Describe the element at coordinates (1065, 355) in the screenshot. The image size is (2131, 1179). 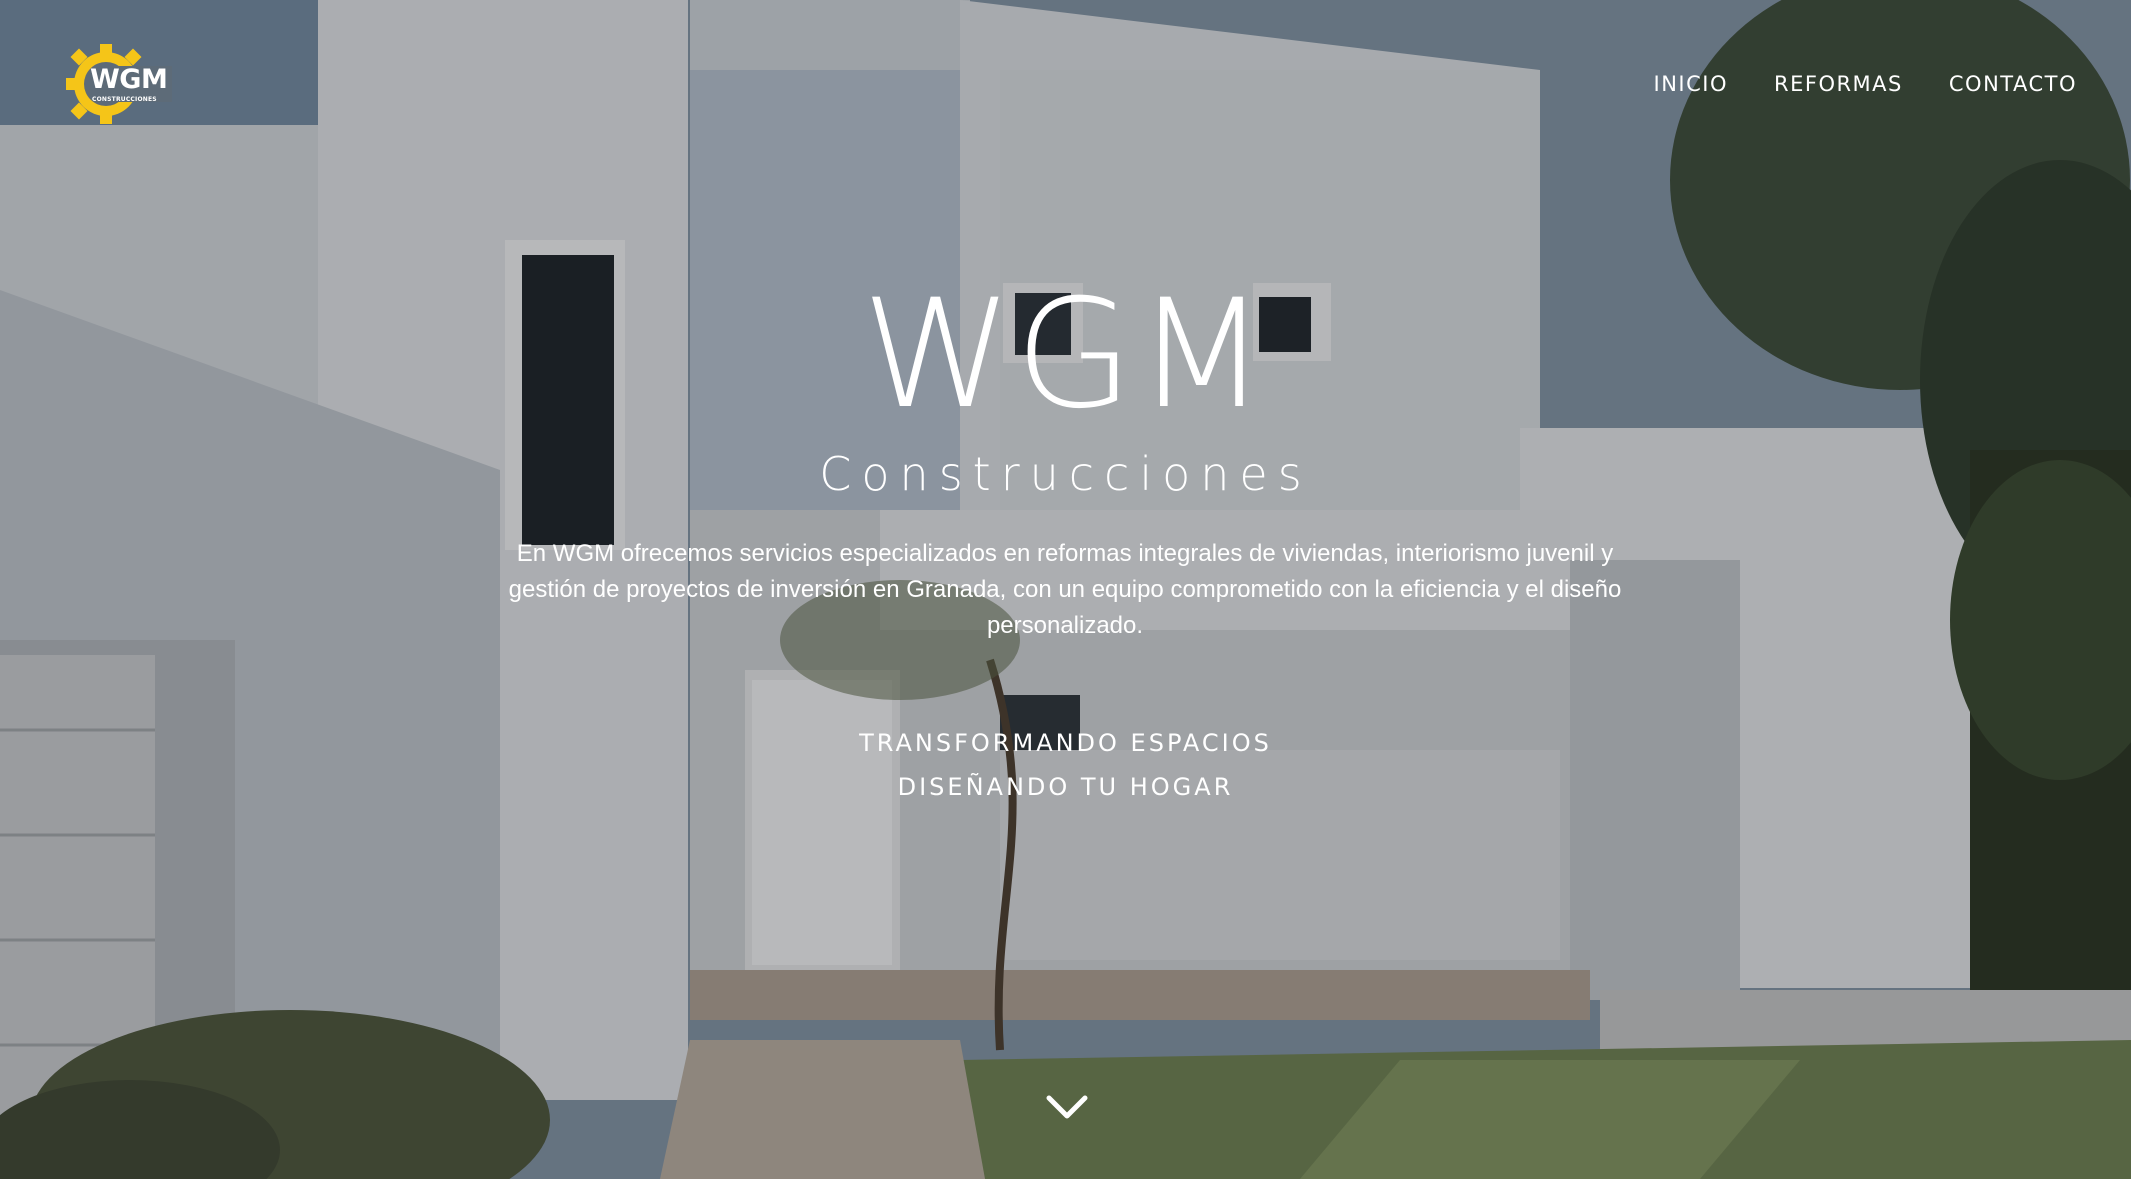
I see `hero-title: WGM` at that location.